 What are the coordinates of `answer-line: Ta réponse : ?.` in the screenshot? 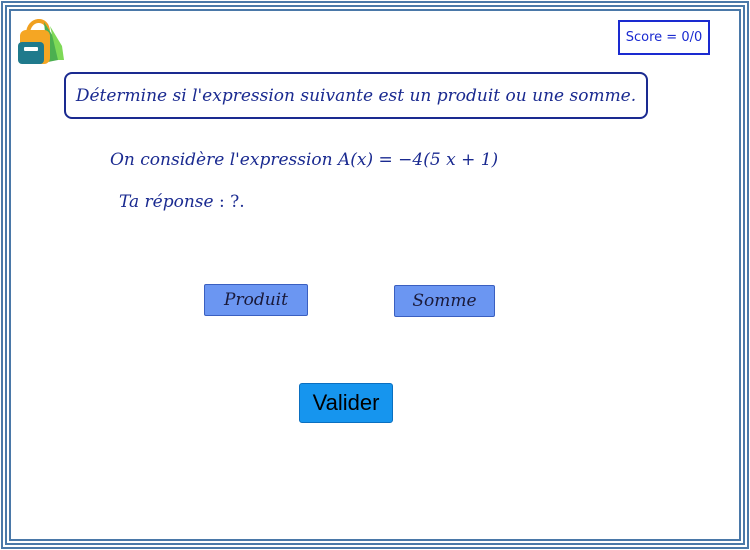 It's located at (182, 202).